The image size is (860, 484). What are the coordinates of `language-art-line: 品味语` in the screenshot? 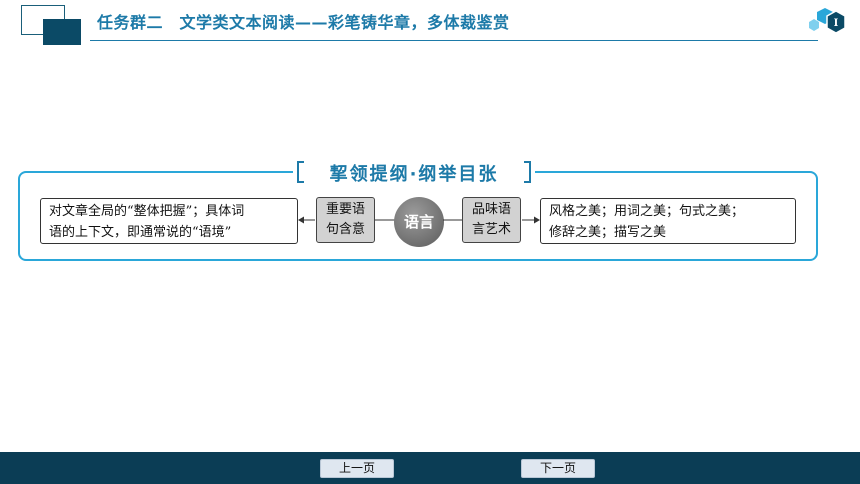 It's located at (491, 209).